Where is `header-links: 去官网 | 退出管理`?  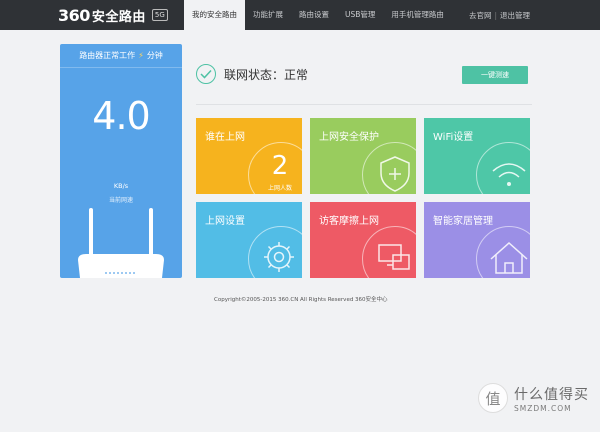 header-links: 去官网 | 退出管理 is located at coordinates (499, 15).